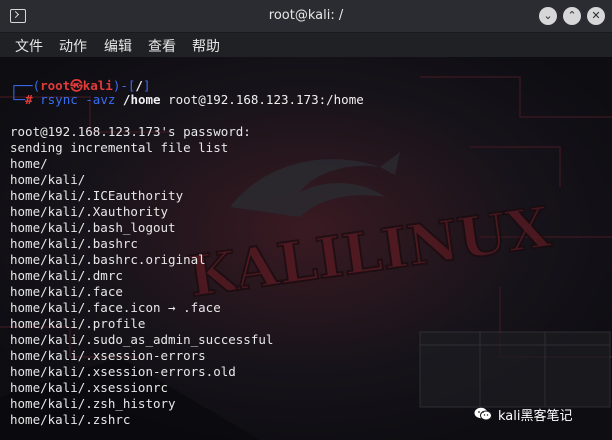  I want to click on prompt-corner: └─, so click(18, 99).